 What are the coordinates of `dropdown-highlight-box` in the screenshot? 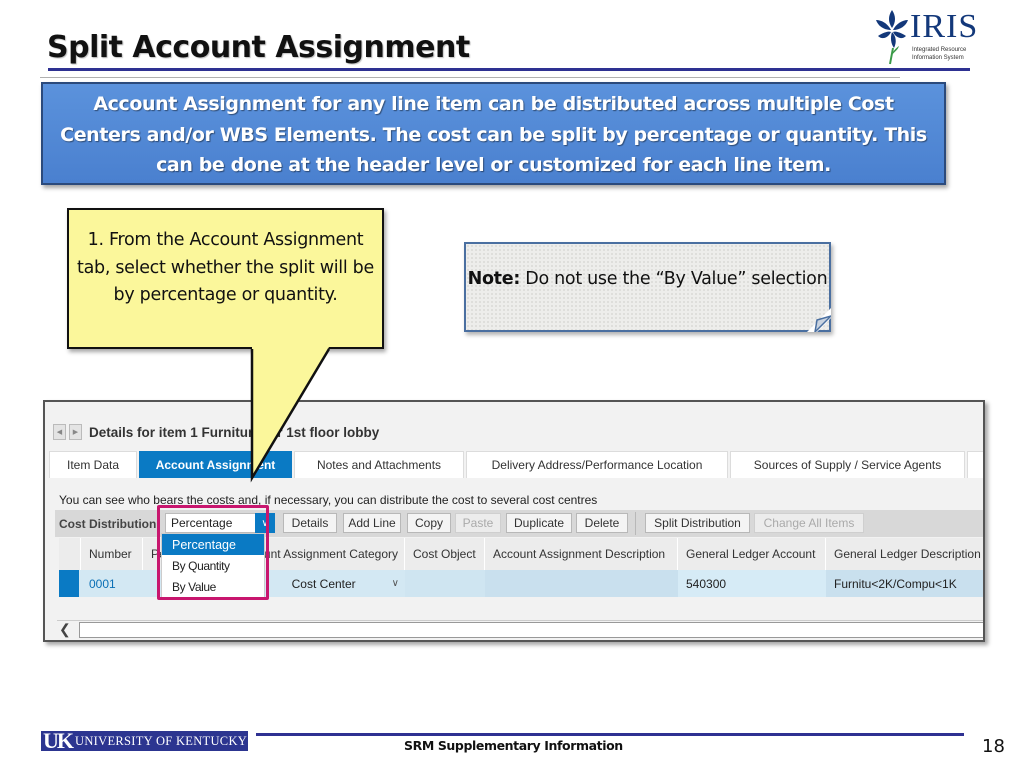 It's located at (213, 552).